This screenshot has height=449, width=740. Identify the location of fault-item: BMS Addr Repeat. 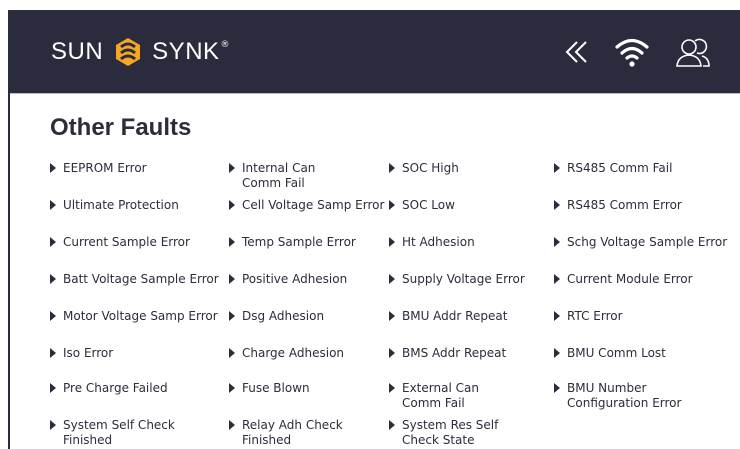
(447, 353).